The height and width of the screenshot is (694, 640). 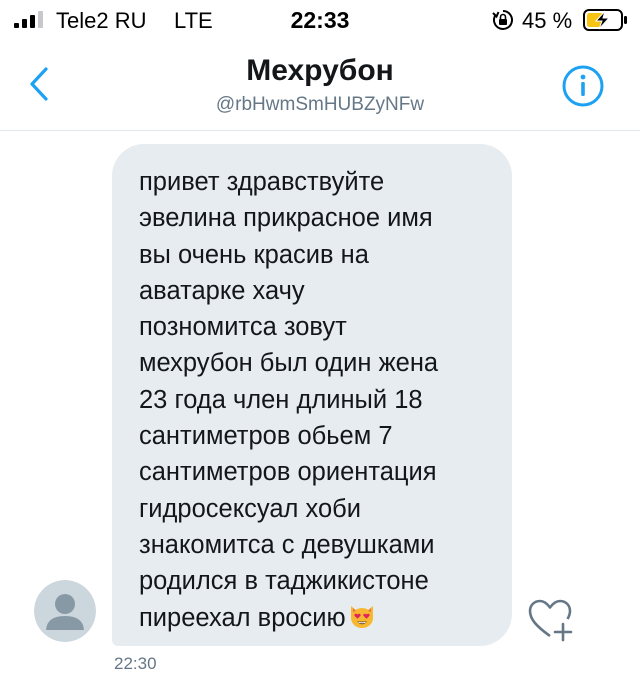 What do you see at coordinates (250, 508) in the screenshot?
I see `message-line: гидросексуал хоби` at bounding box center [250, 508].